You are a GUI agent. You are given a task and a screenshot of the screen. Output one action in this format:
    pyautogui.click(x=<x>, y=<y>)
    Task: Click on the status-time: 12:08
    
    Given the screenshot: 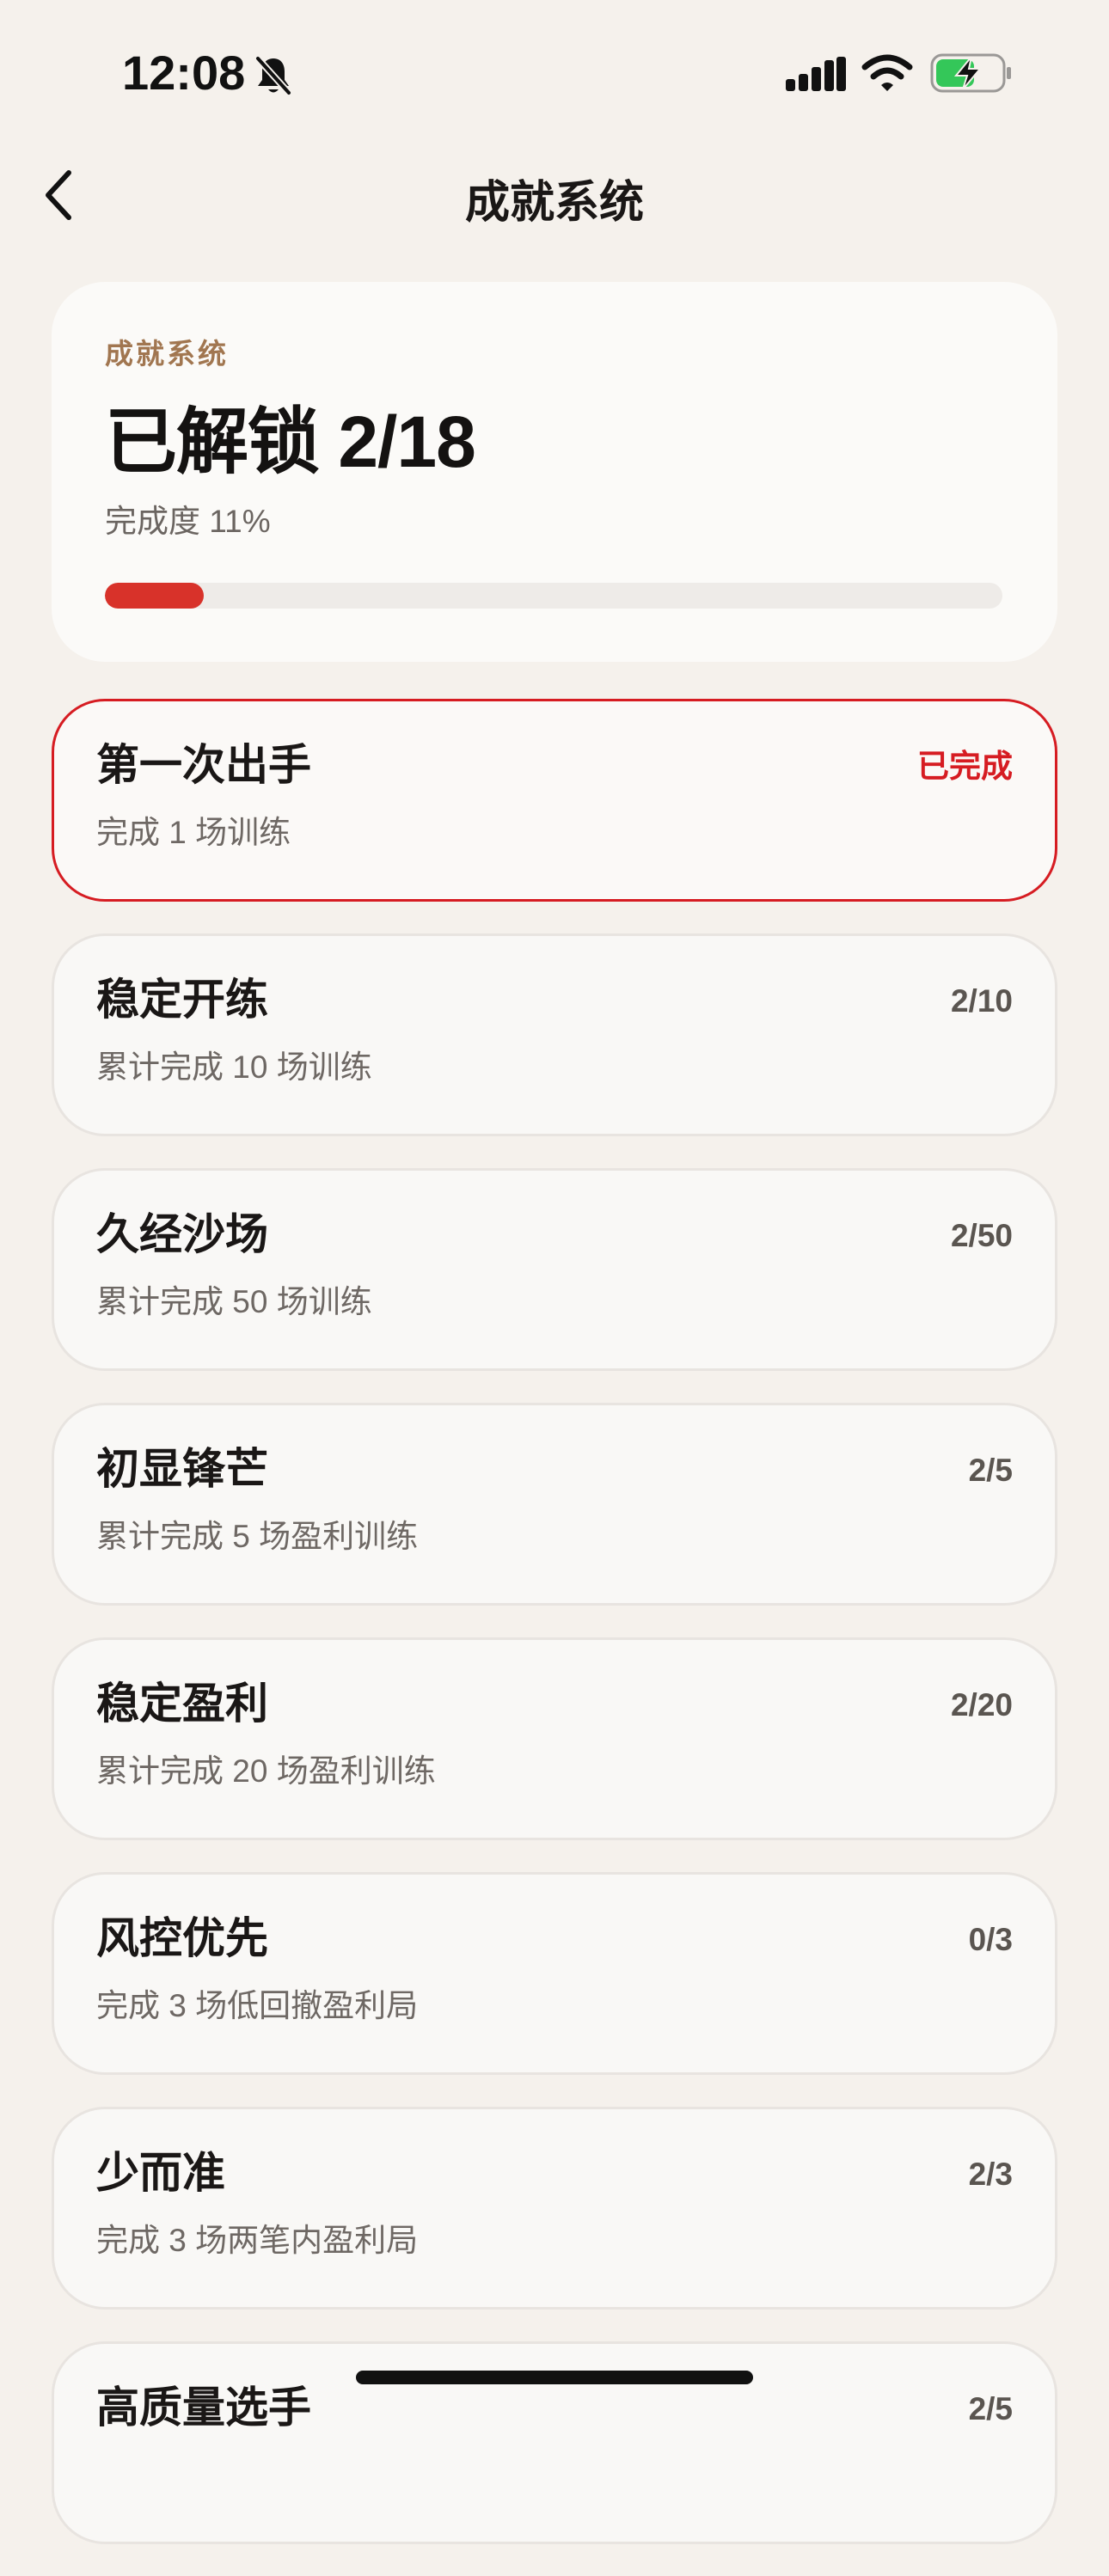 What is the action you would take?
    pyautogui.click(x=184, y=73)
    